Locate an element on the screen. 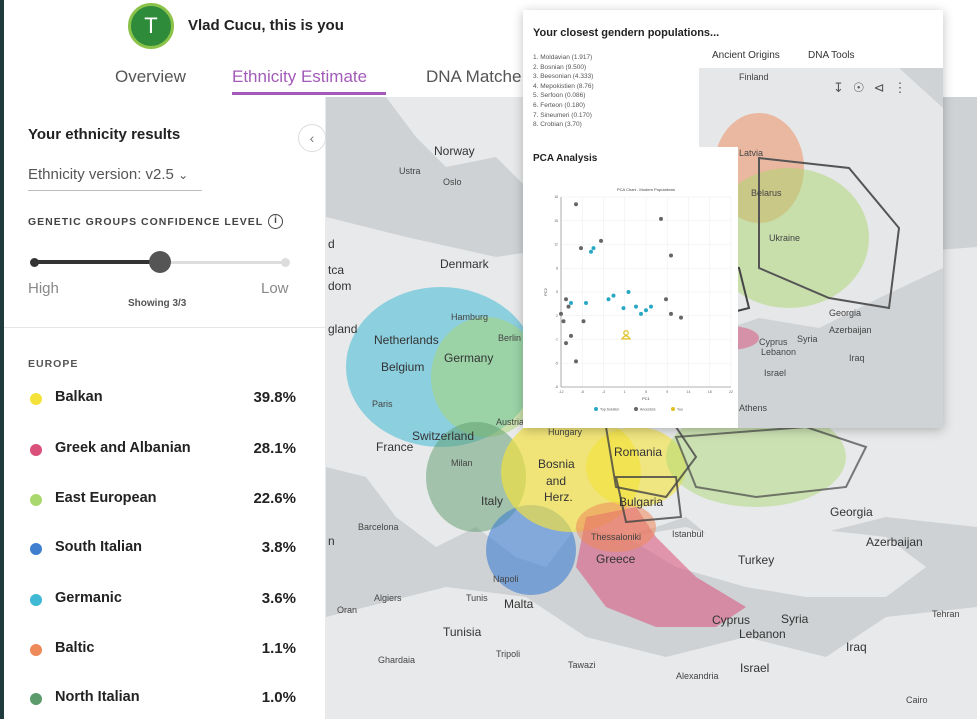 The image size is (977, 719). map-label: Austria is located at coordinates (510, 422).